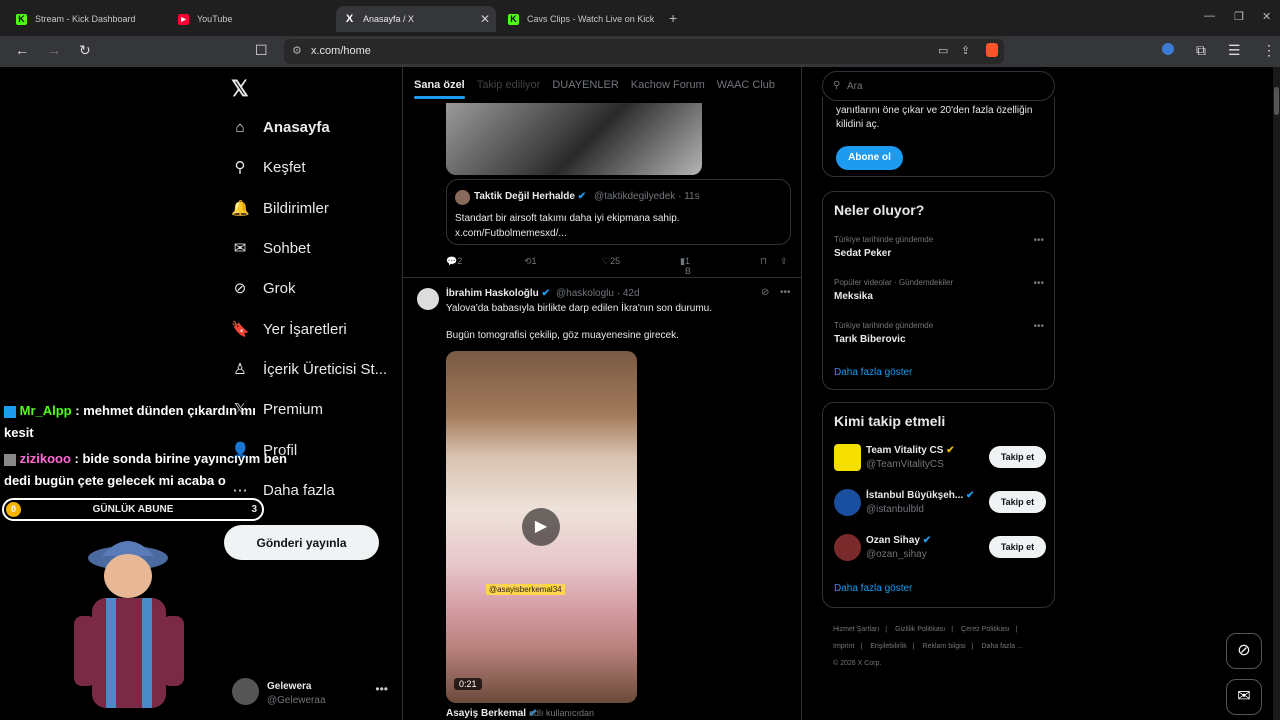  What do you see at coordinates (45, 458) in the screenshot?
I see `chat-user: zizikooo` at bounding box center [45, 458].